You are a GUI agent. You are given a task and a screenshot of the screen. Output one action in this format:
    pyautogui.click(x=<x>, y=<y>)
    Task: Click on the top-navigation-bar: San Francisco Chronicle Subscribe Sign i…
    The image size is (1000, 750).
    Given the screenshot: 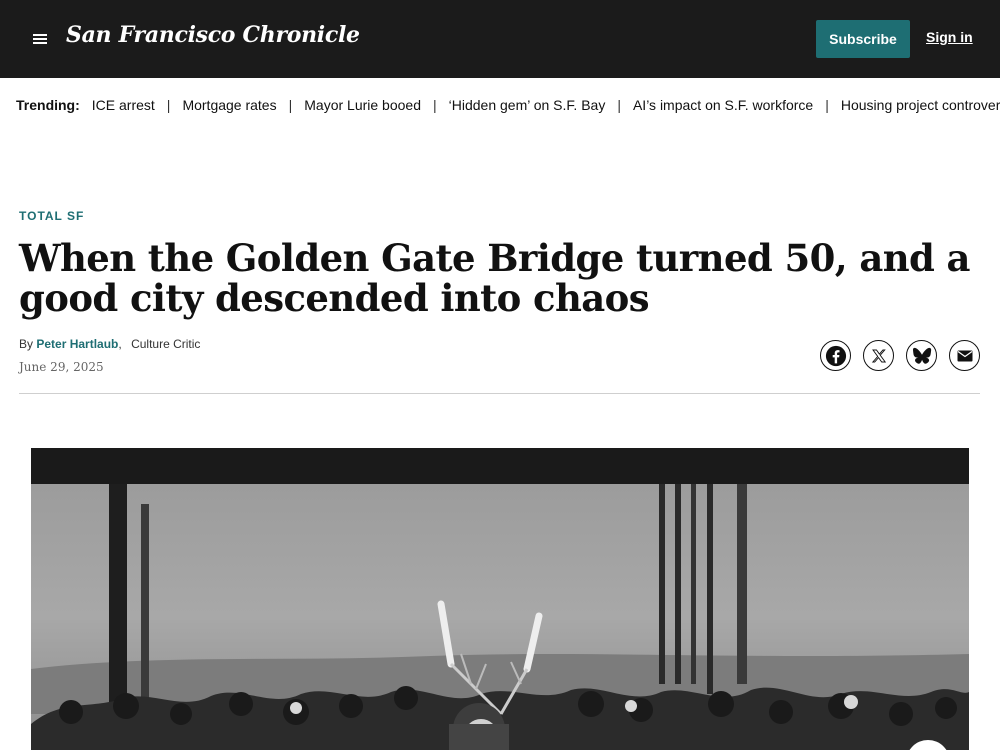 What is the action you would take?
    pyautogui.click(x=500, y=39)
    